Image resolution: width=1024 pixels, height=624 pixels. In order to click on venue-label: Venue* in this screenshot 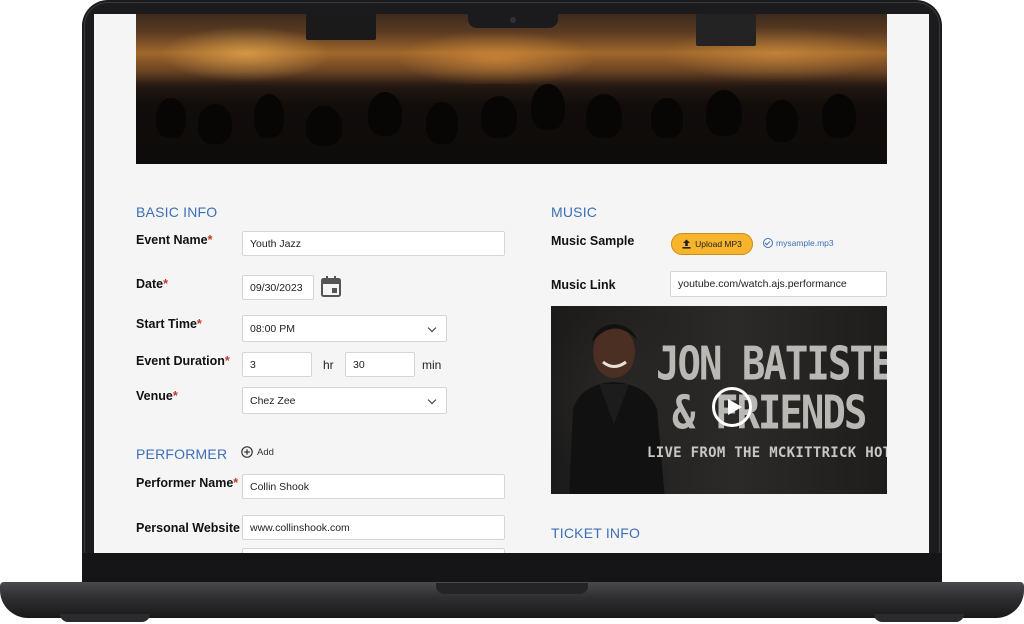, I will do `click(157, 396)`.